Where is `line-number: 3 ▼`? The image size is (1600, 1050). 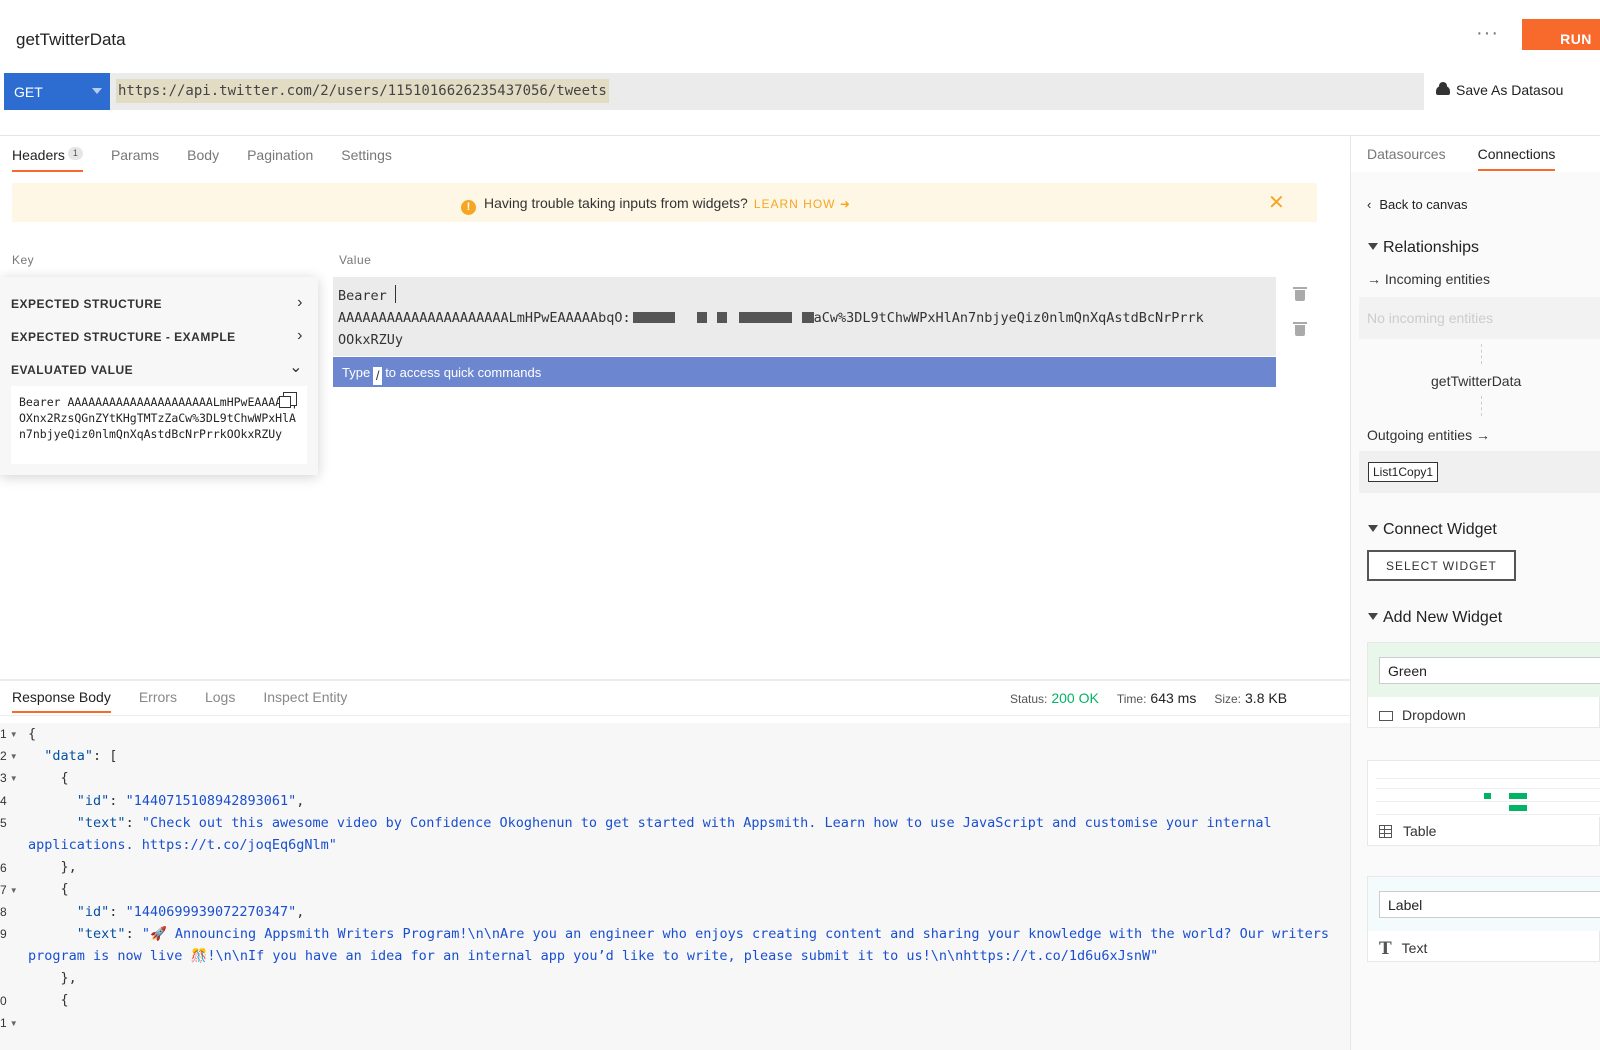
line-number: 3 ▼ is located at coordinates (9, 778).